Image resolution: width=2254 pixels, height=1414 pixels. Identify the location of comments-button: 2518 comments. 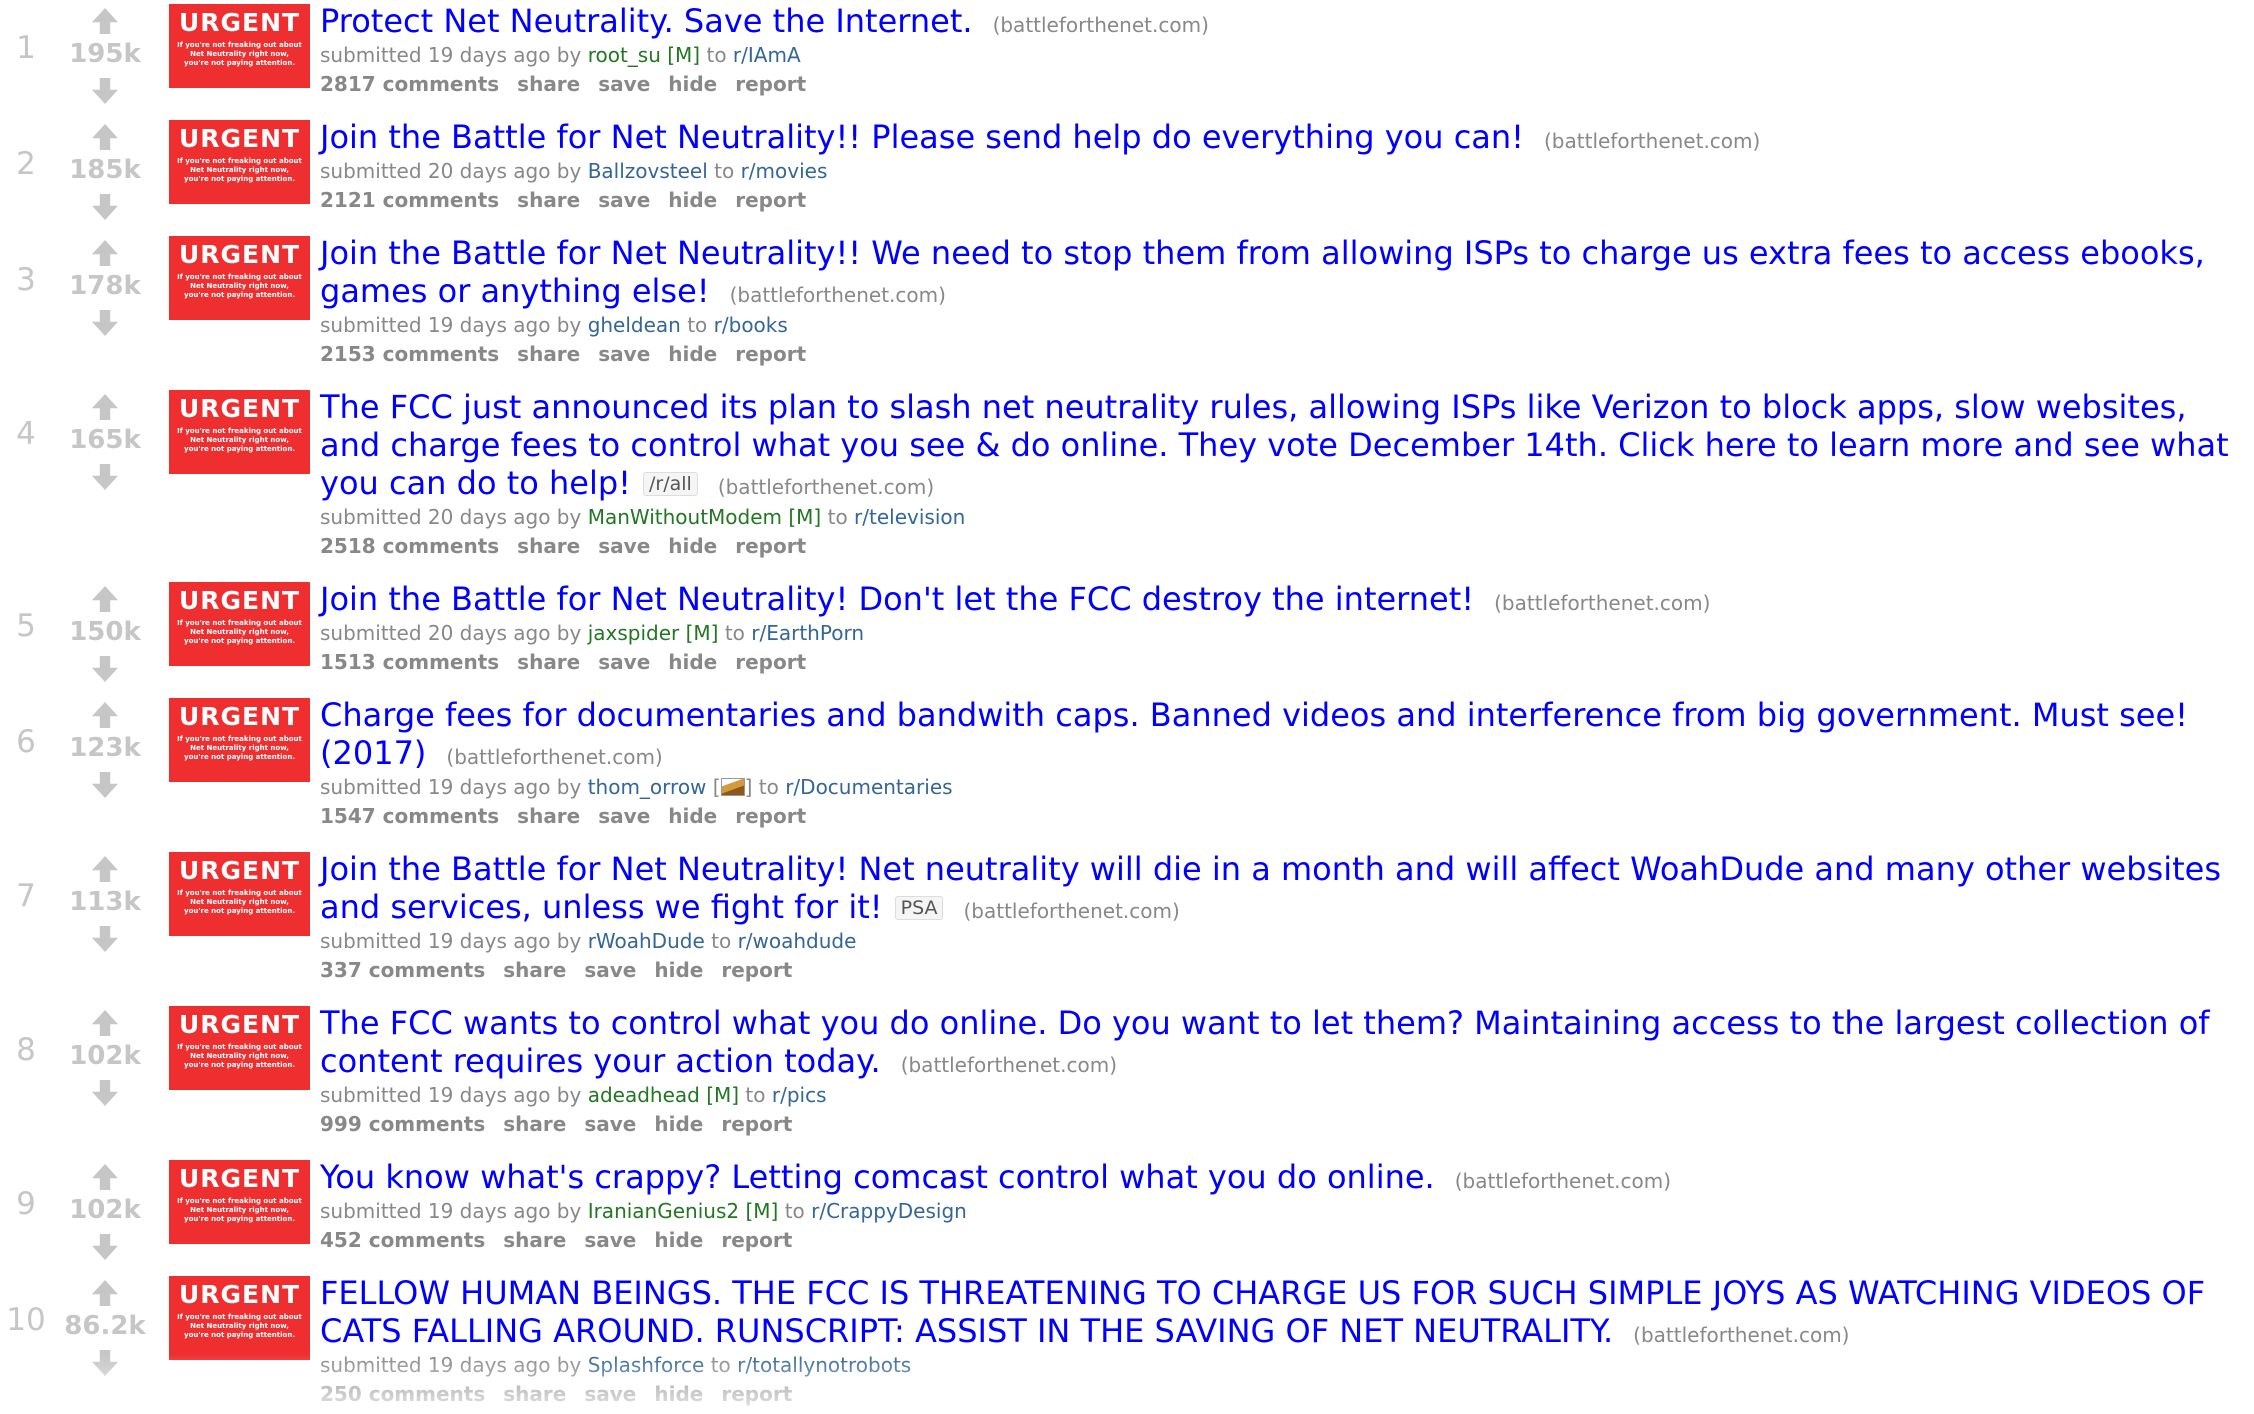
(409, 546).